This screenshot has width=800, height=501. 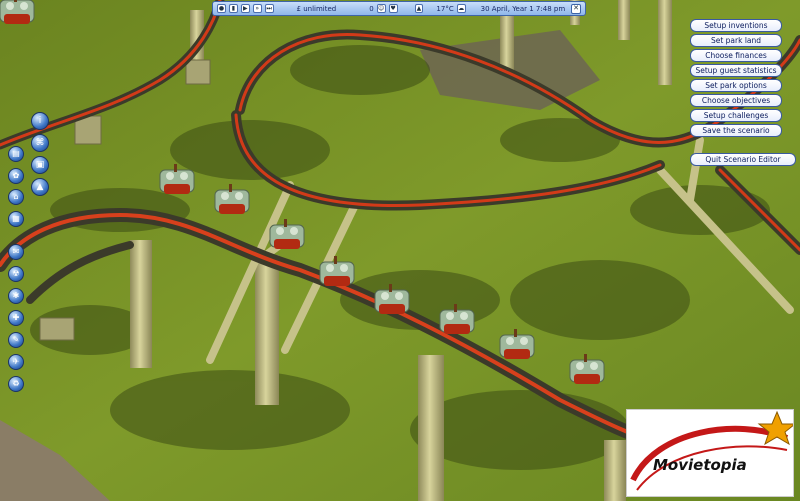 What do you see at coordinates (16, 197) in the screenshot?
I see `shops-icon: ⌂` at bounding box center [16, 197].